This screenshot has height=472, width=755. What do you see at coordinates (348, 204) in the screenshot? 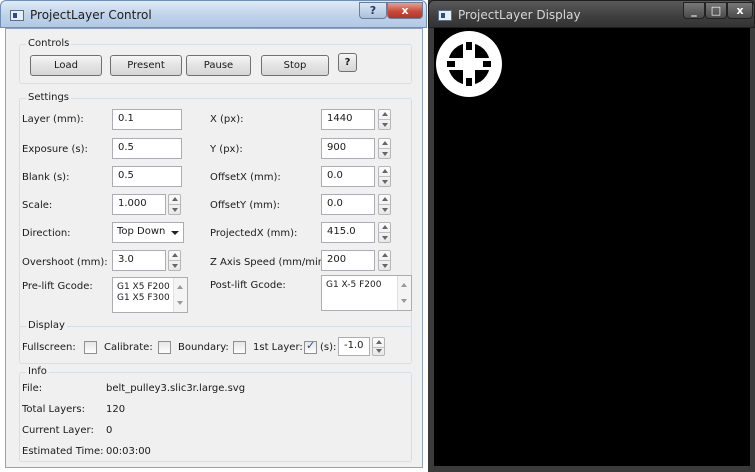
I see `offsety-input: 0.0` at bounding box center [348, 204].